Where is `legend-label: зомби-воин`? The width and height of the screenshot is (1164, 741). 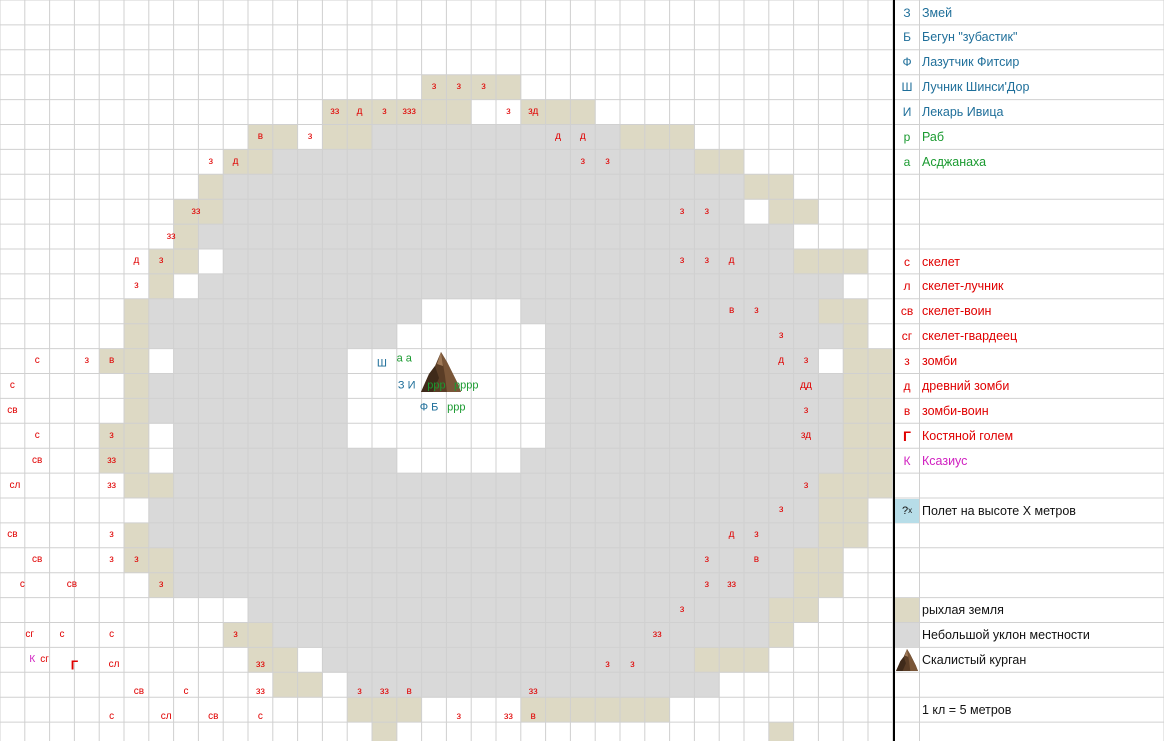 legend-label: зомби-воин is located at coordinates (955, 410).